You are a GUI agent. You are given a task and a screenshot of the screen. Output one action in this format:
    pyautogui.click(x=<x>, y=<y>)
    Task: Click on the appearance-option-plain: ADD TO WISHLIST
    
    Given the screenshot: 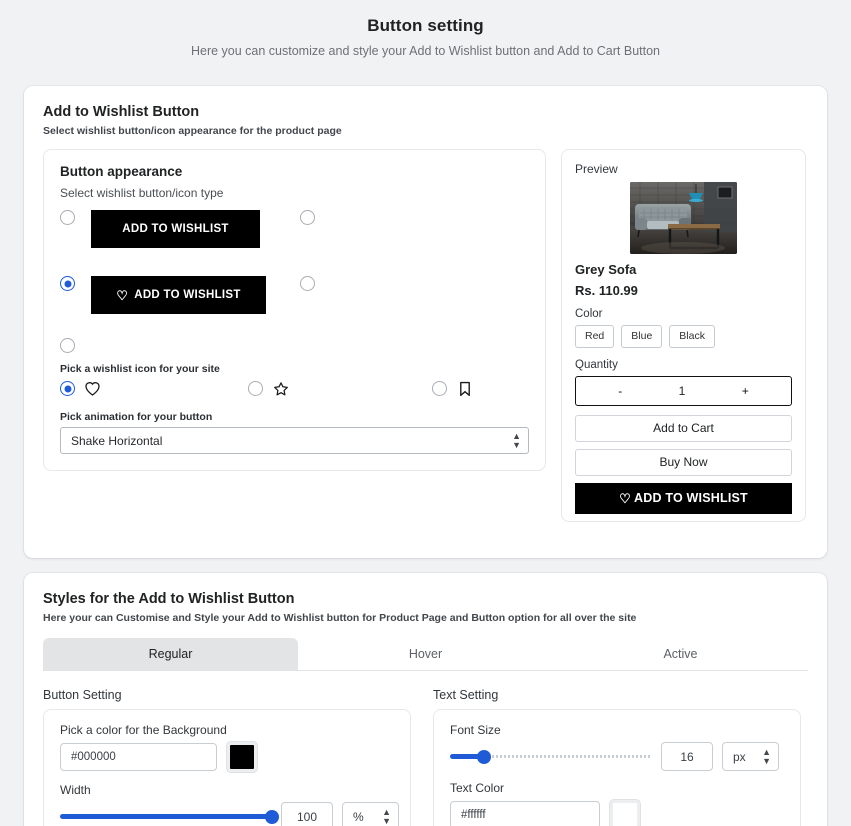 What is the action you would take?
    pyautogui.click(x=180, y=229)
    